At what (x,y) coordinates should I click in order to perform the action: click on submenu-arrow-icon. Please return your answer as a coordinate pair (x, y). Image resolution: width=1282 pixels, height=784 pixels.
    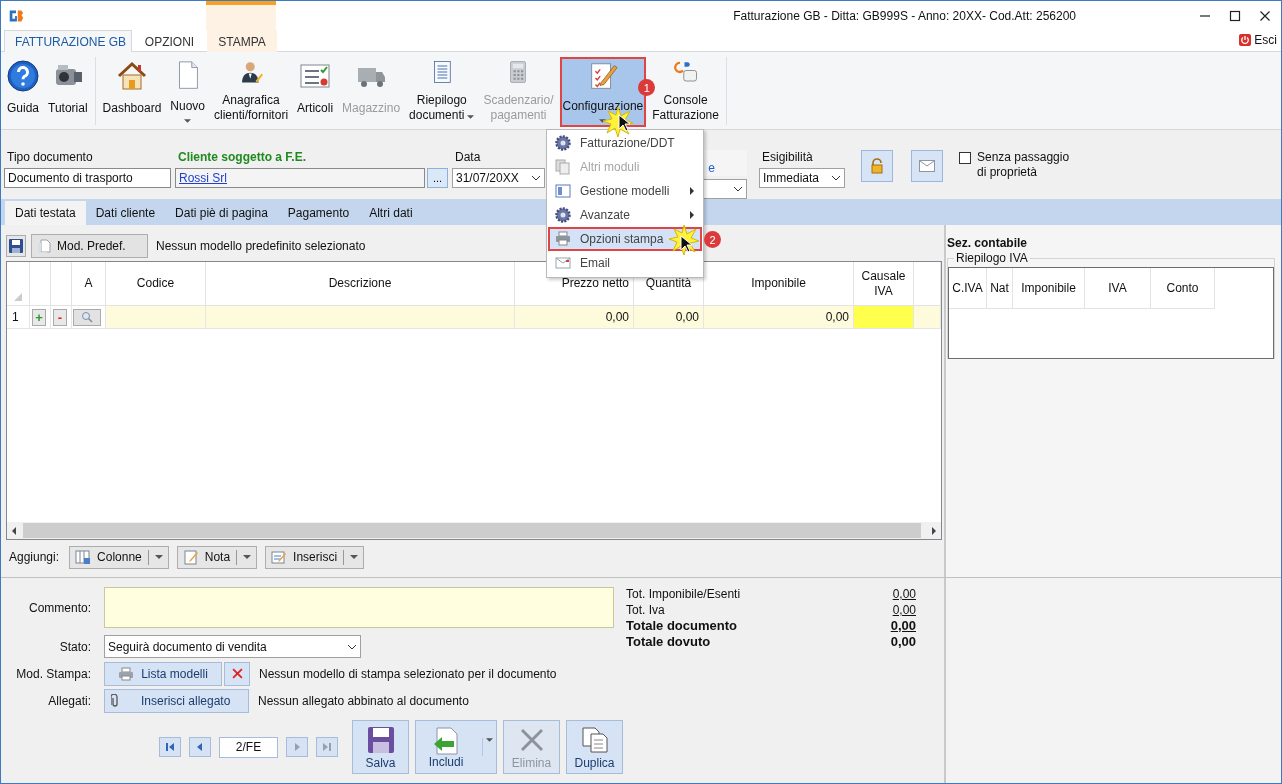
    Looking at the image, I should click on (692, 191).